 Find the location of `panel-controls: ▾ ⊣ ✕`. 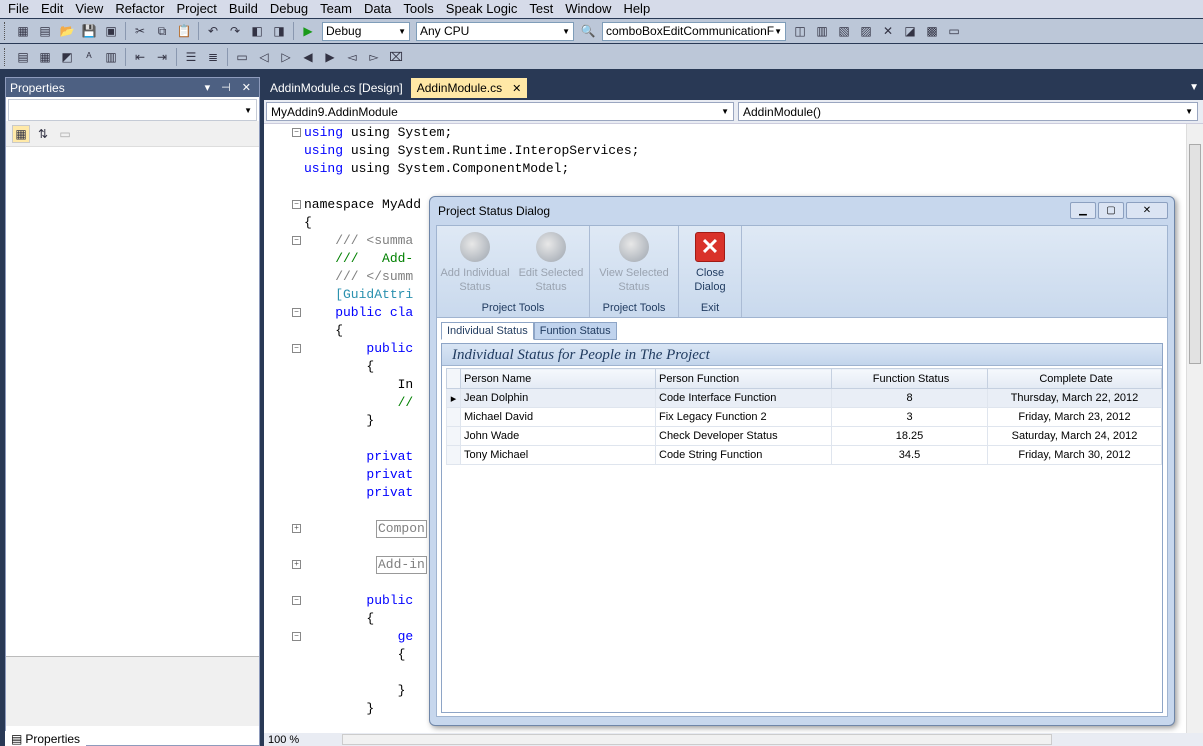

panel-controls: ▾ ⊣ ✕ is located at coordinates (230, 87).